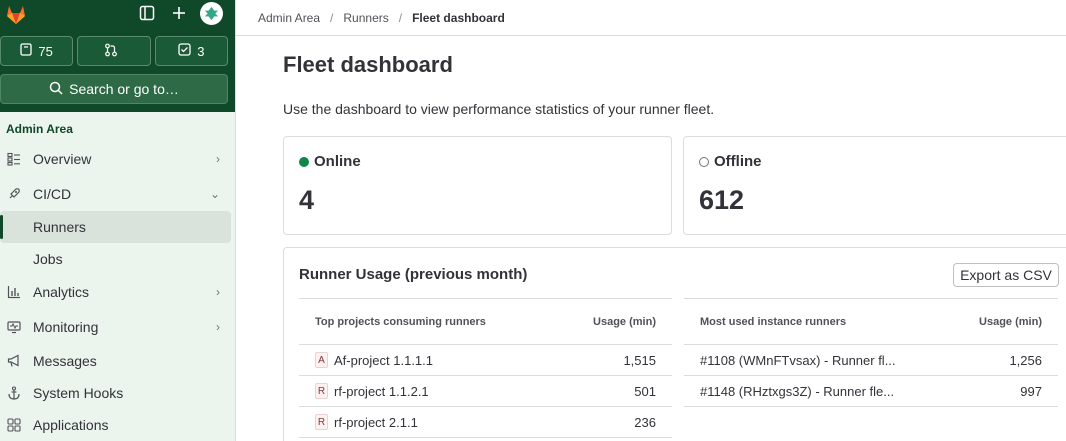 Image resolution: width=1066 pixels, height=441 pixels. I want to click on sidebar-item-label: System Hooks, so click(78, 393).